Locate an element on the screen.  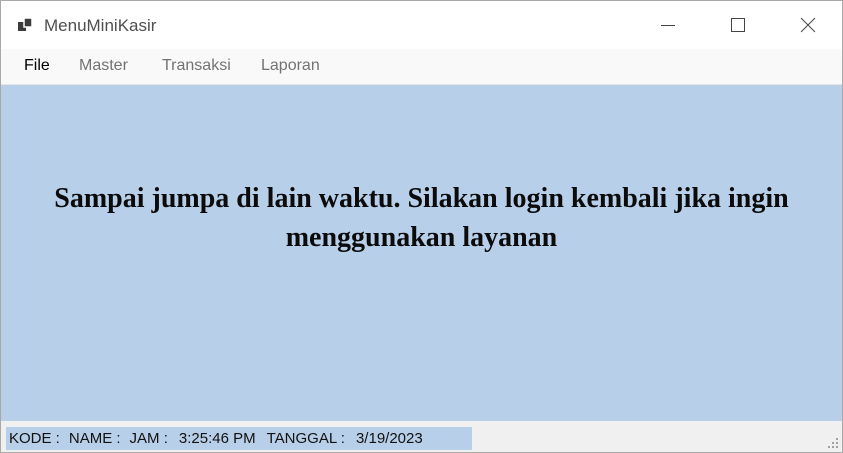
menu-transaksi: Transaksi is located at coordinates (196, 66).